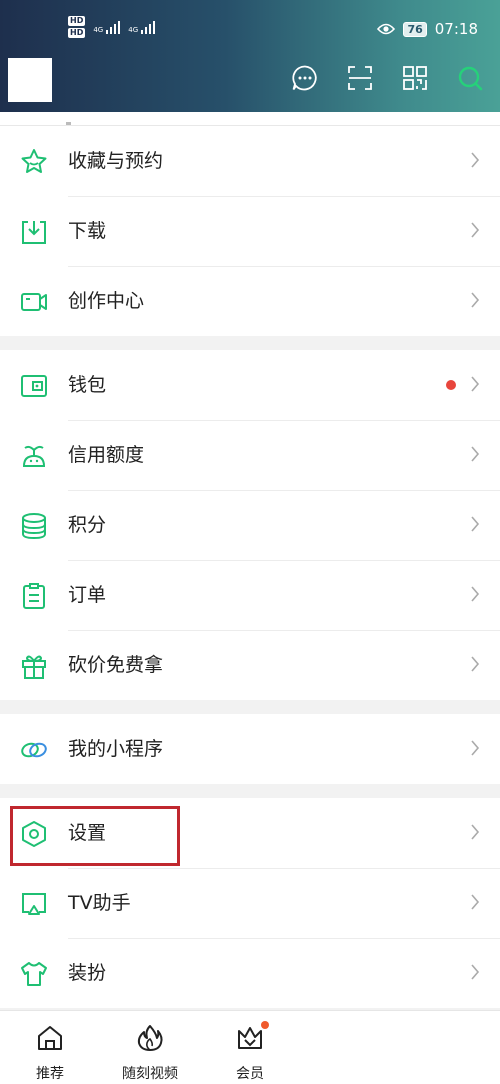 The height and width of the screenshot is (1084, 500). I want to click on battery-indicator: 76, so click(415, 29).